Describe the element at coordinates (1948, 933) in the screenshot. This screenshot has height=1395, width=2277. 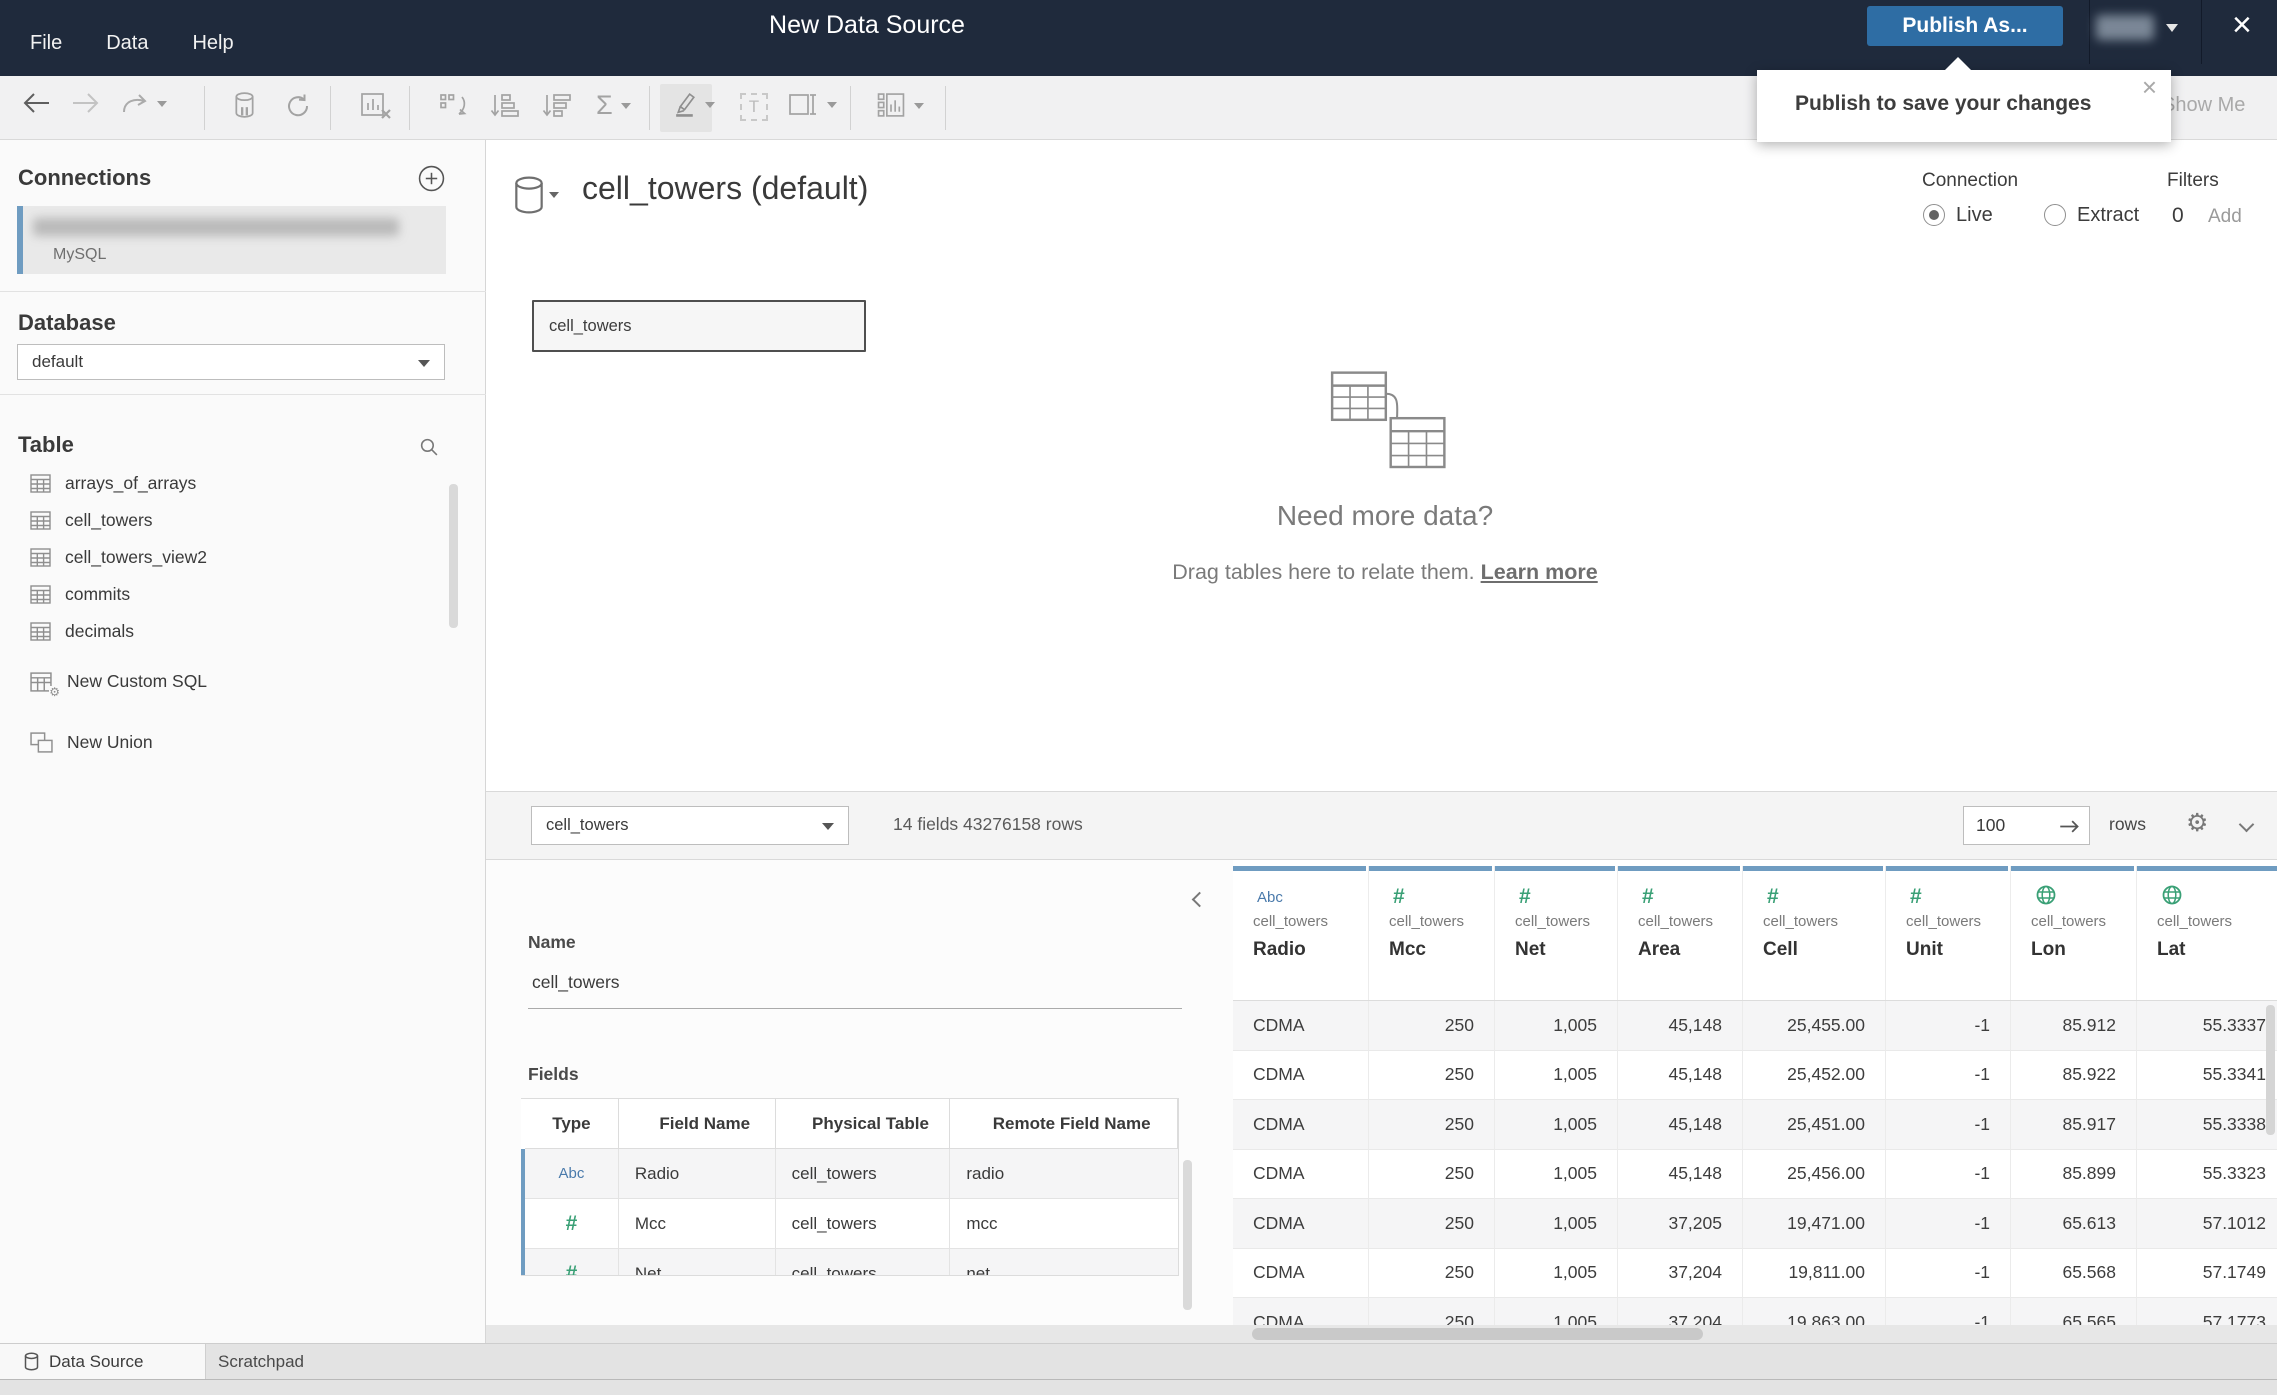
I see `grid-column-header: # cell_towers Unit` at that location.